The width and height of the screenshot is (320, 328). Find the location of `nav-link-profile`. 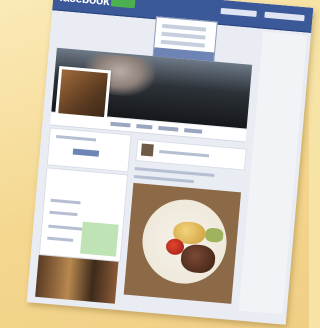

nav-link-profile is located at coordinates (238, 12).